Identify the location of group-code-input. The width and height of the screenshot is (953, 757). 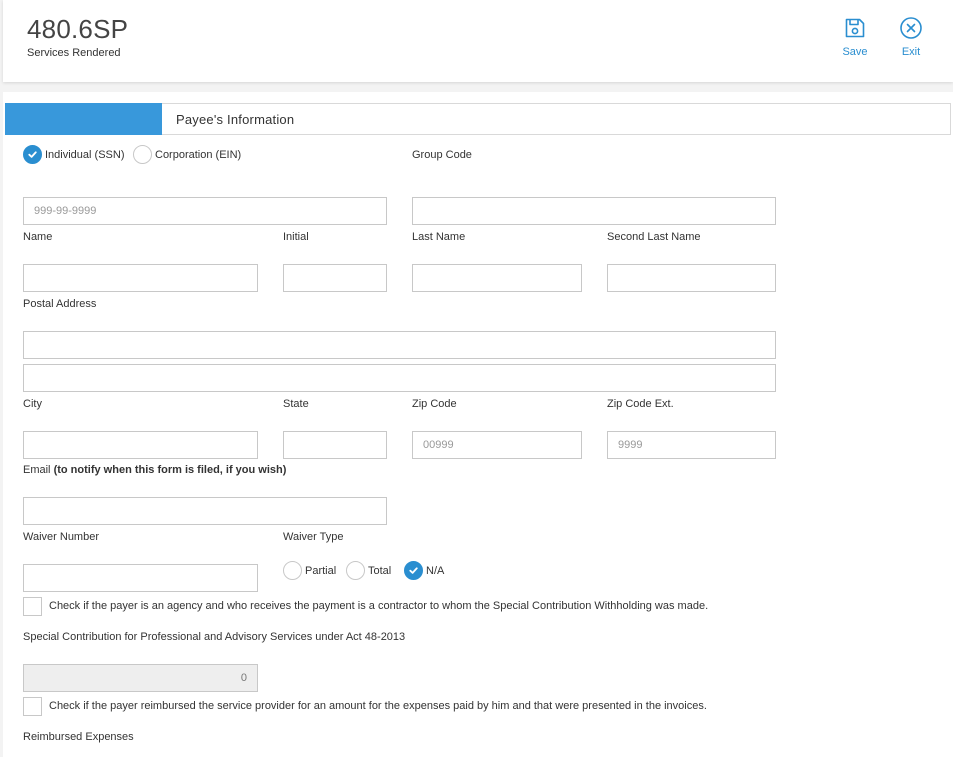
(594, 211).